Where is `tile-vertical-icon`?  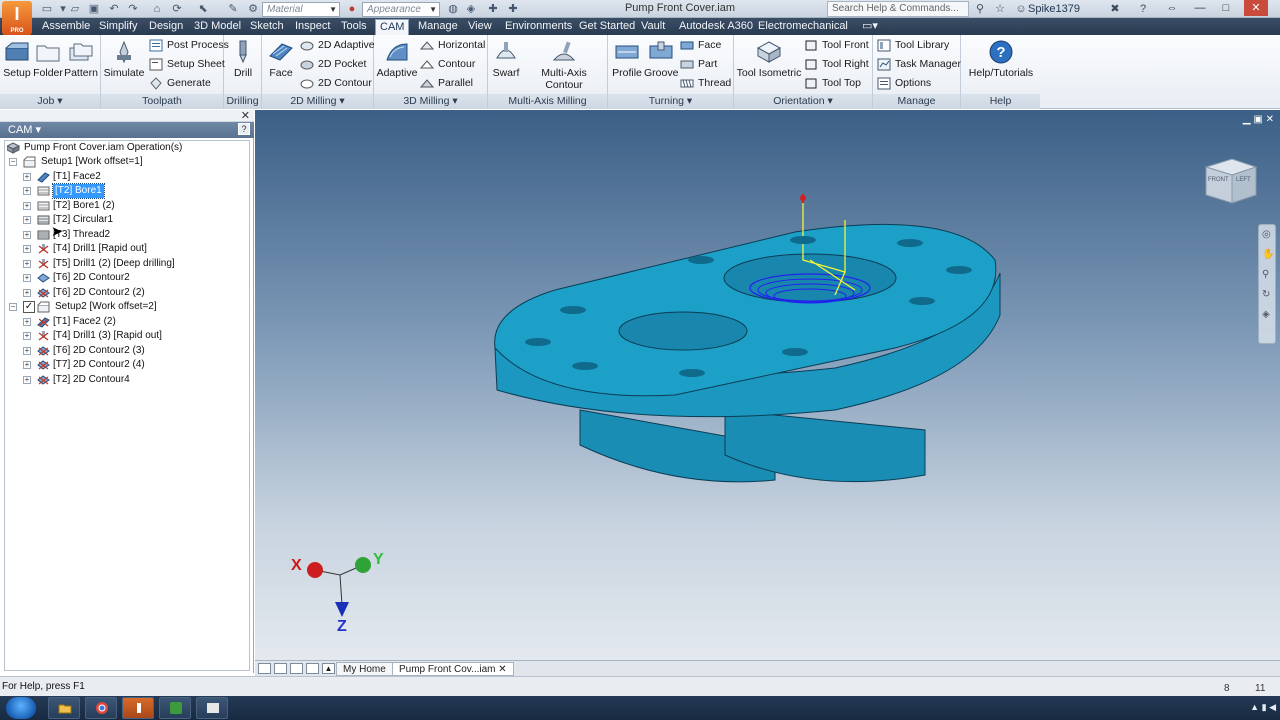 tile-vertical-icon is located at coordinates (296, 668).